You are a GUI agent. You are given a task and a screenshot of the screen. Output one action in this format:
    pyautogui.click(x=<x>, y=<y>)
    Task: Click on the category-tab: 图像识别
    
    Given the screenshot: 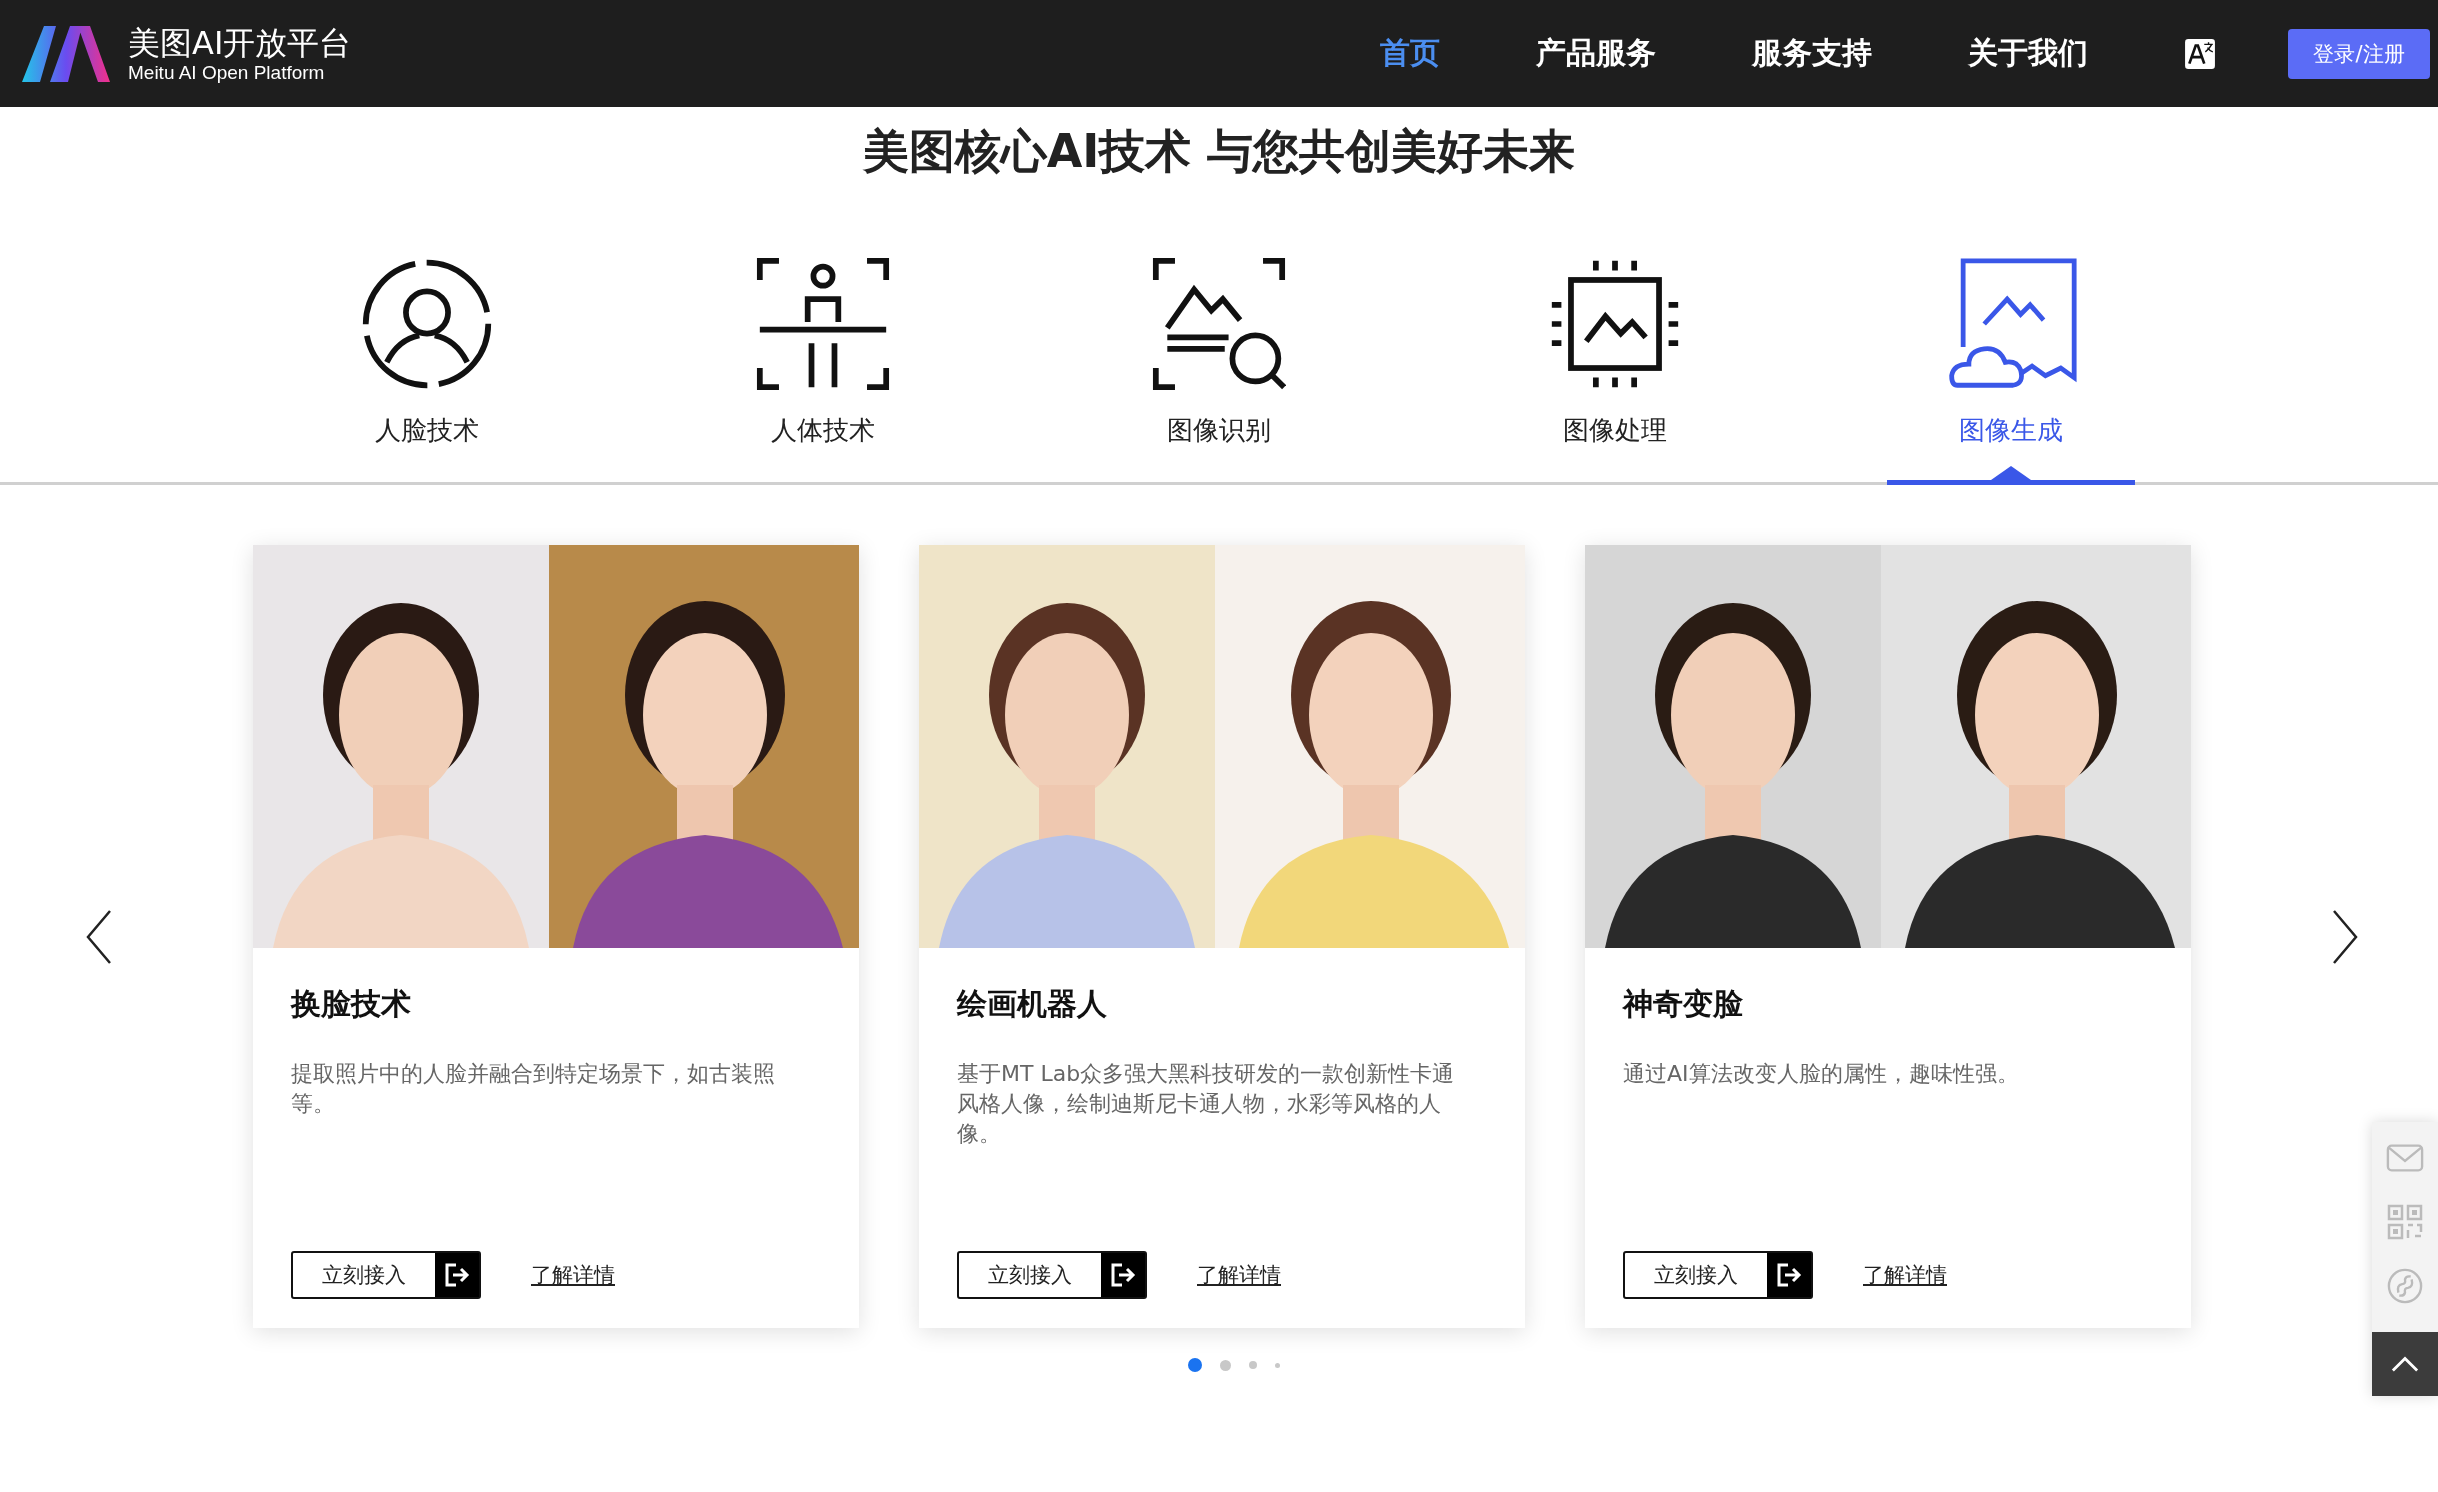 What is the action you would take?
    pyautogui.click(x=1219, y=369)
    